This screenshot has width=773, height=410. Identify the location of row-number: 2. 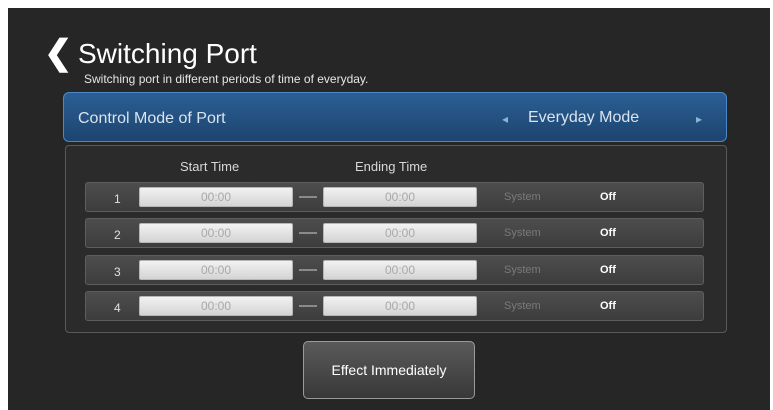
(117, 235).